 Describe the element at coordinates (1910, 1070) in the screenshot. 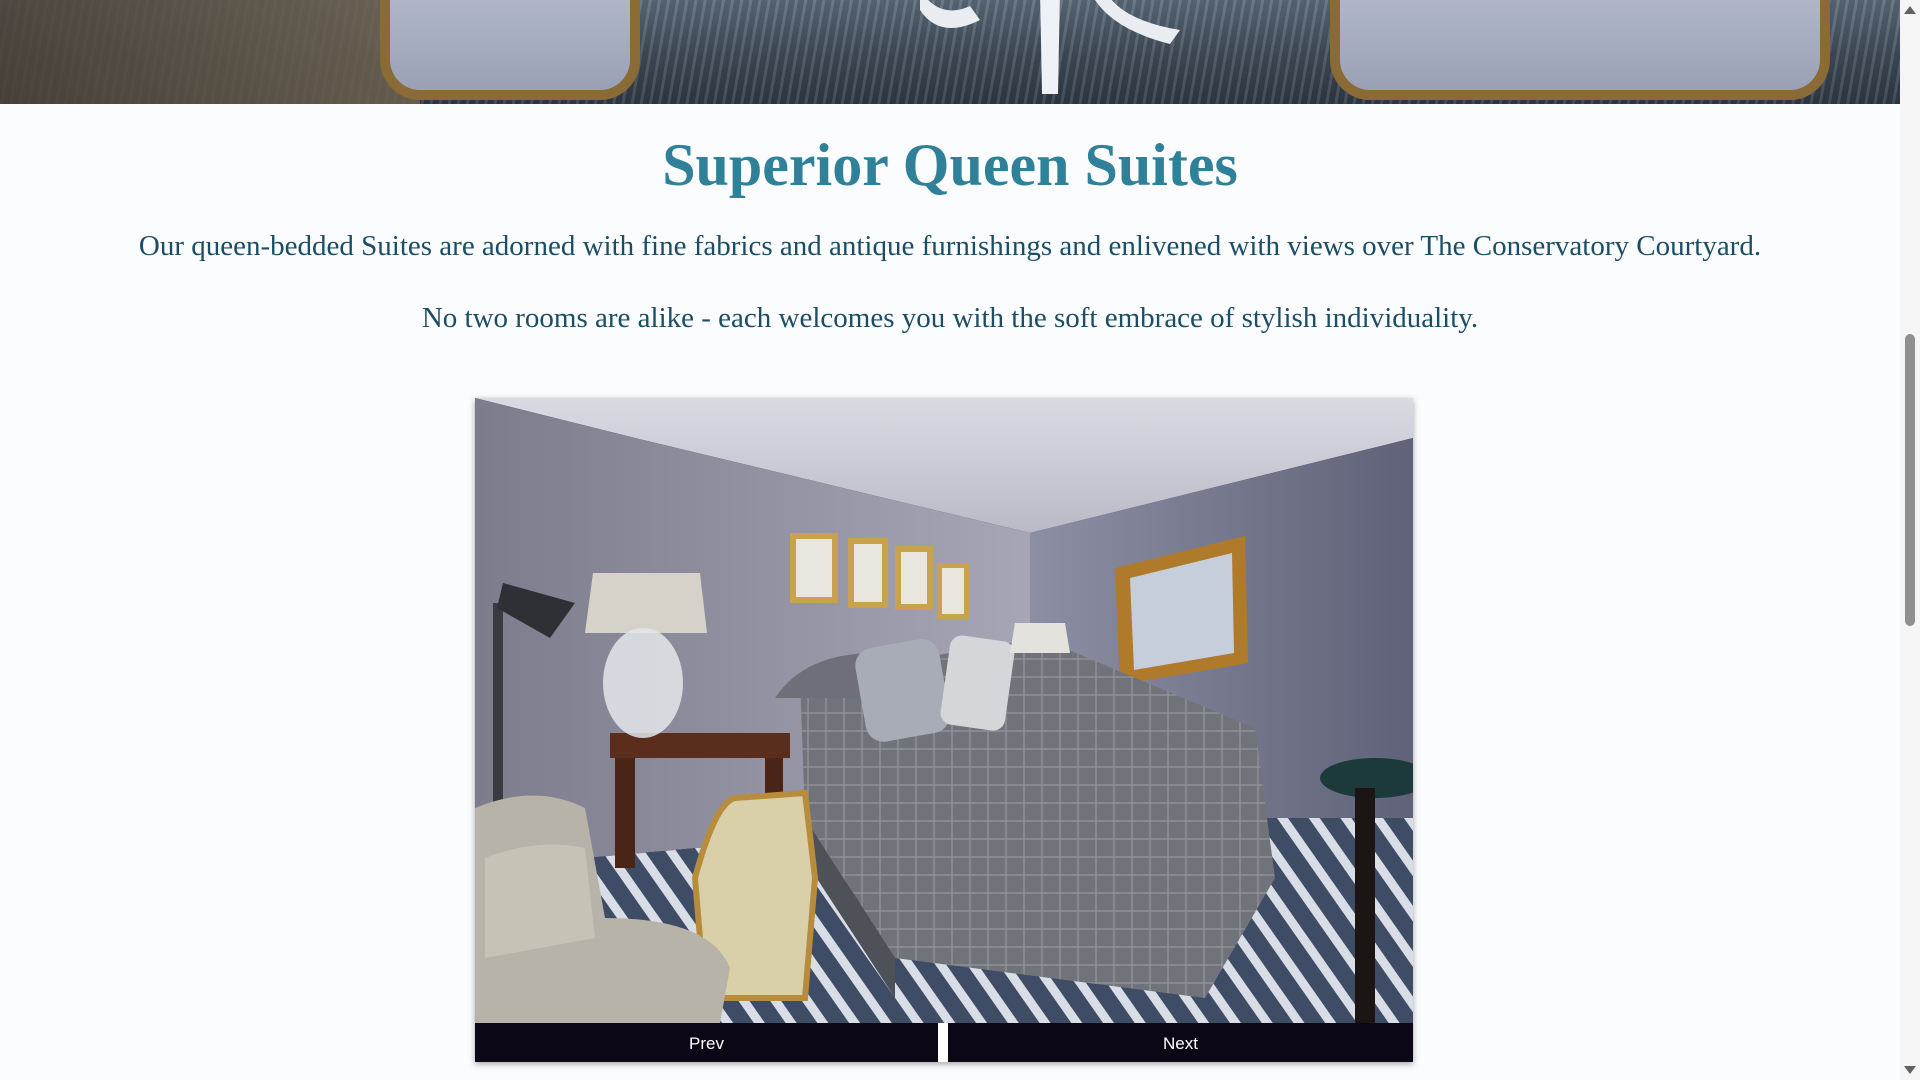

I see `scroll-down-icon` at that location.